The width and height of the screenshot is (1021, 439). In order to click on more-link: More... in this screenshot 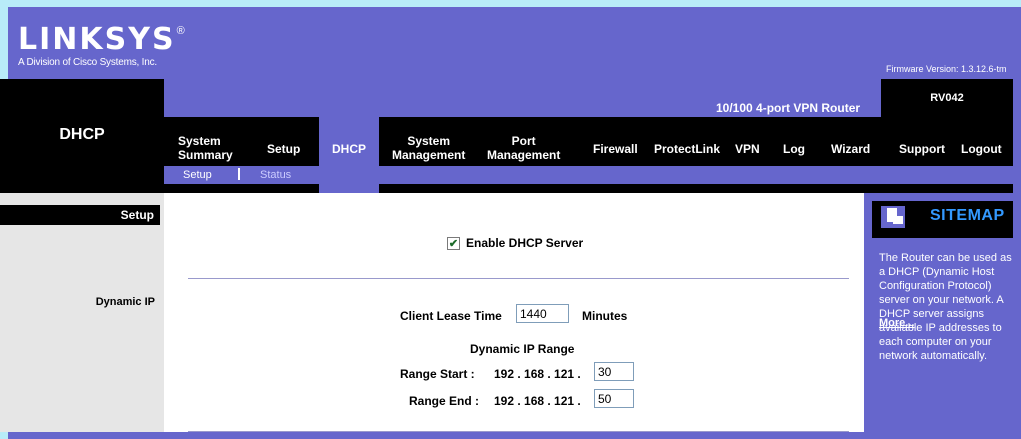, I will do `click(896, 323)`.